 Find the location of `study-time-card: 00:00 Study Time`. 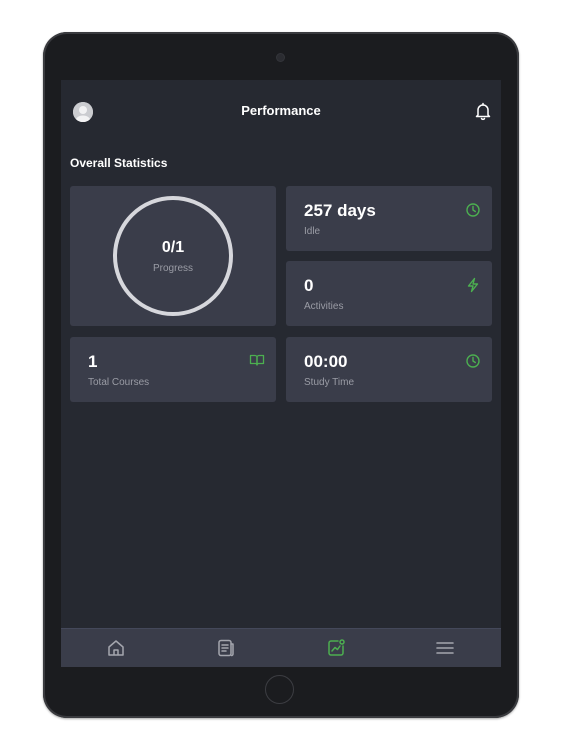

study-time-card: 00:00 Study Time is located at coordinates (389, 369).